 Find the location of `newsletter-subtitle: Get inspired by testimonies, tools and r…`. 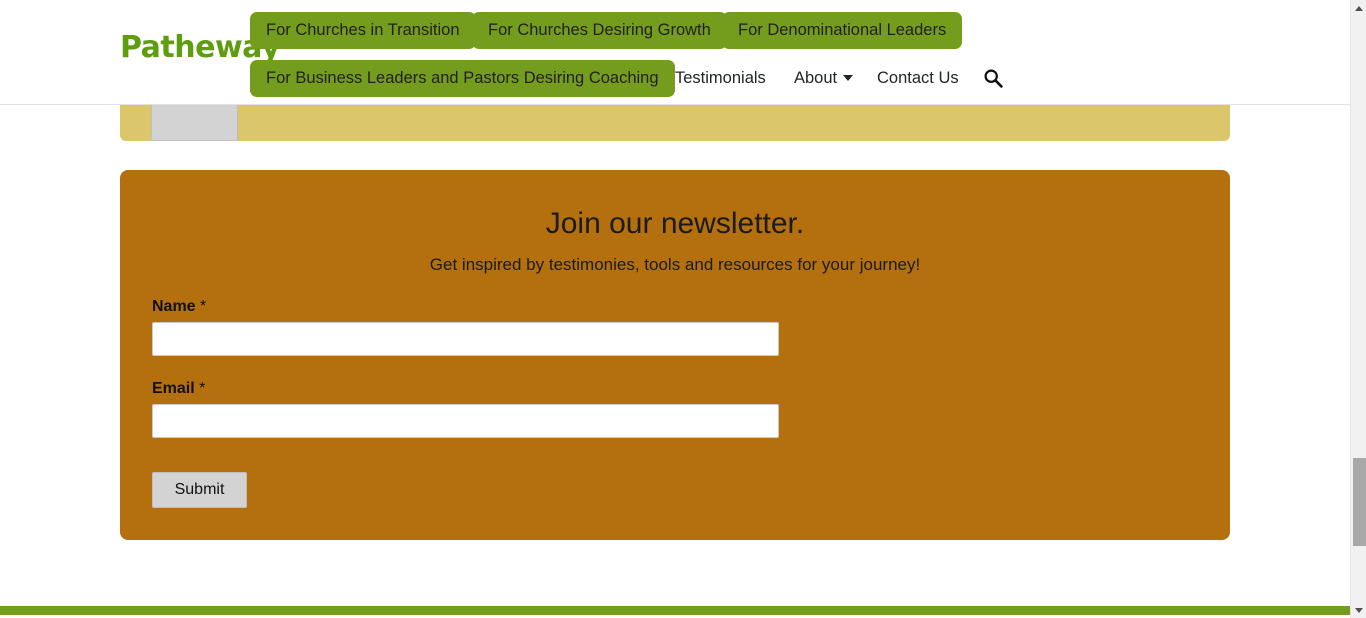

newsletter-subtitle: Get inspired by testimonies, tools and r… is located at coordinates (675, 264).